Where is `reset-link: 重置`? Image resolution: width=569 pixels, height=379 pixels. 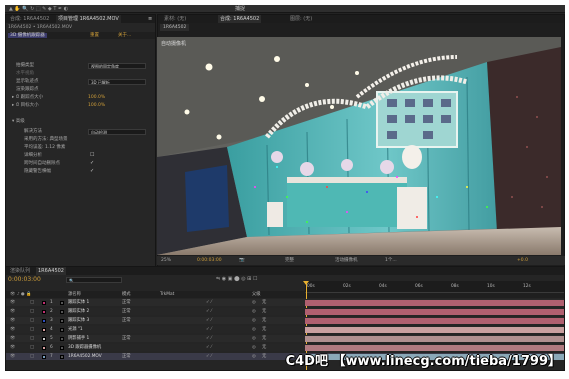
reset-link: 重置 is located at coordinates (94, 35).